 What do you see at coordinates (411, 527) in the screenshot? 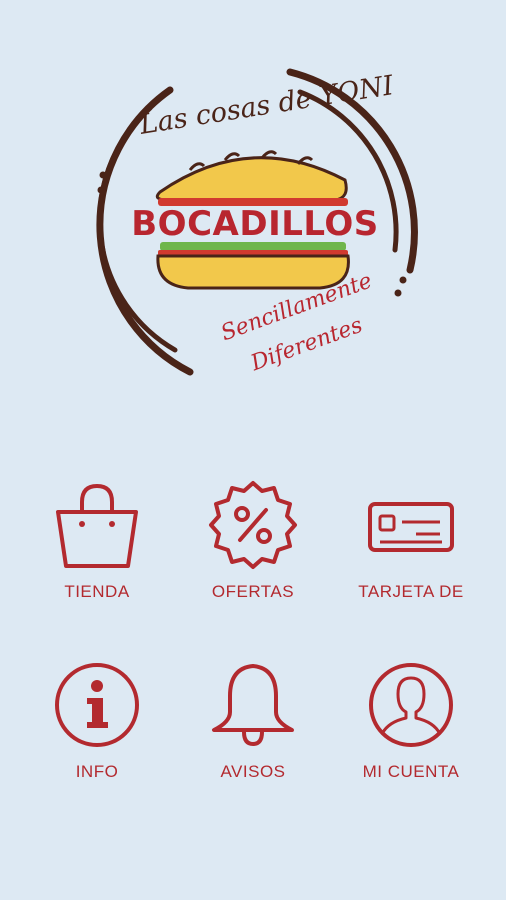
I see `card-icon` at bounding box center [411, 527].